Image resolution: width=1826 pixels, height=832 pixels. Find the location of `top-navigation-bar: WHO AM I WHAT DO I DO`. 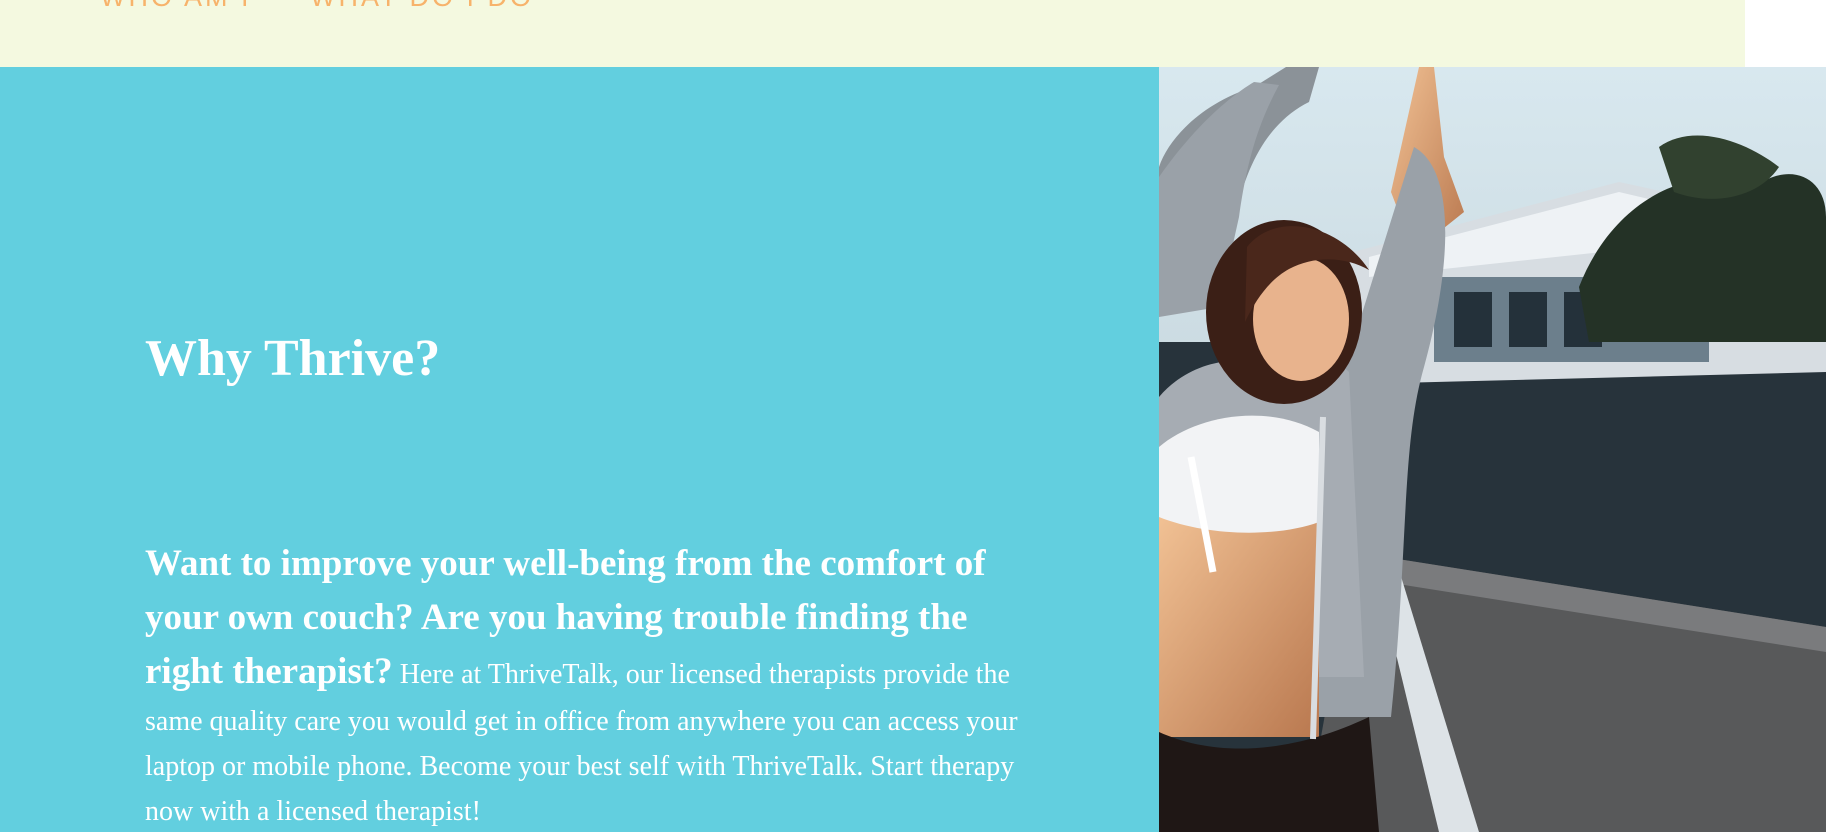

top-navigation-bar: WHO AM I WHAT DO I DO is located at coordinates (872, 33).